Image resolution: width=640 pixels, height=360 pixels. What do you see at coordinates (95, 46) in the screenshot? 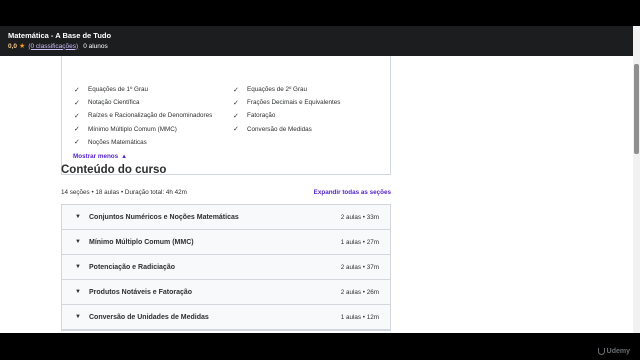
I see `student-count: 0 alunos` at bounding box center [95, 46].